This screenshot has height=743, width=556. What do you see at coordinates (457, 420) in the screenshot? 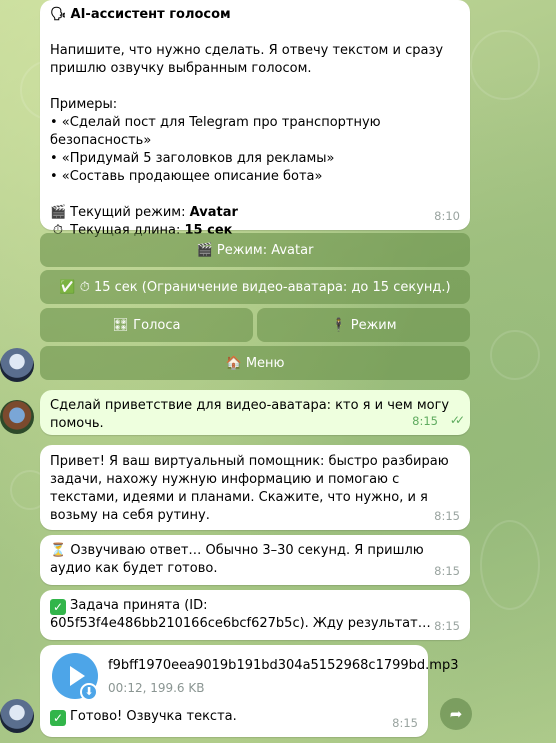
I see `read-checkmarks-icon: ✓✓` at bounding box center [457, 420].